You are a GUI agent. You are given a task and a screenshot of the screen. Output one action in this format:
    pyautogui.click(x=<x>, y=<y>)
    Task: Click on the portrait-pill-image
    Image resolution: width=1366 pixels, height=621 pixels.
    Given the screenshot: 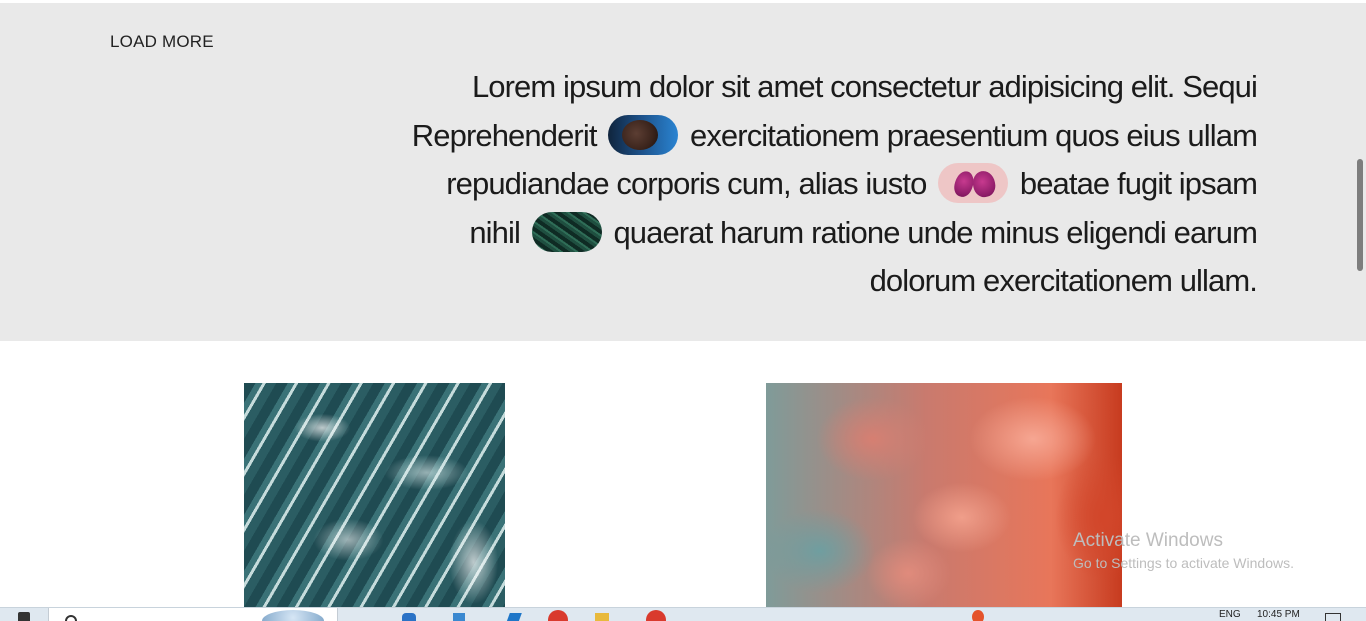 What is the action you would take?
    pyautogui.click(x=643, y=134)
    